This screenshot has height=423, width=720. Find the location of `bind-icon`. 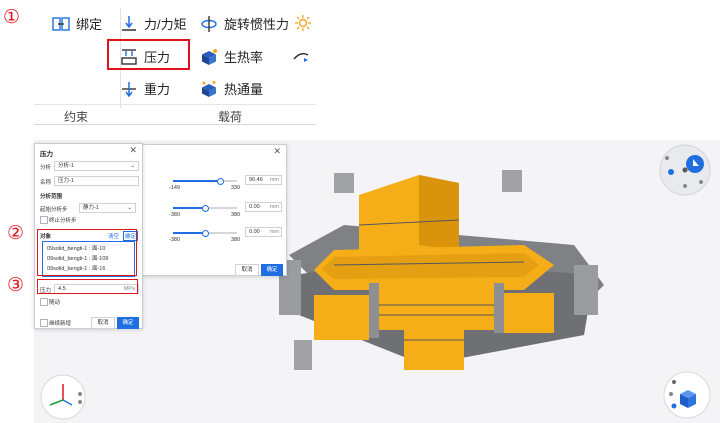

bind-icon is located at coordinates (61, 24).